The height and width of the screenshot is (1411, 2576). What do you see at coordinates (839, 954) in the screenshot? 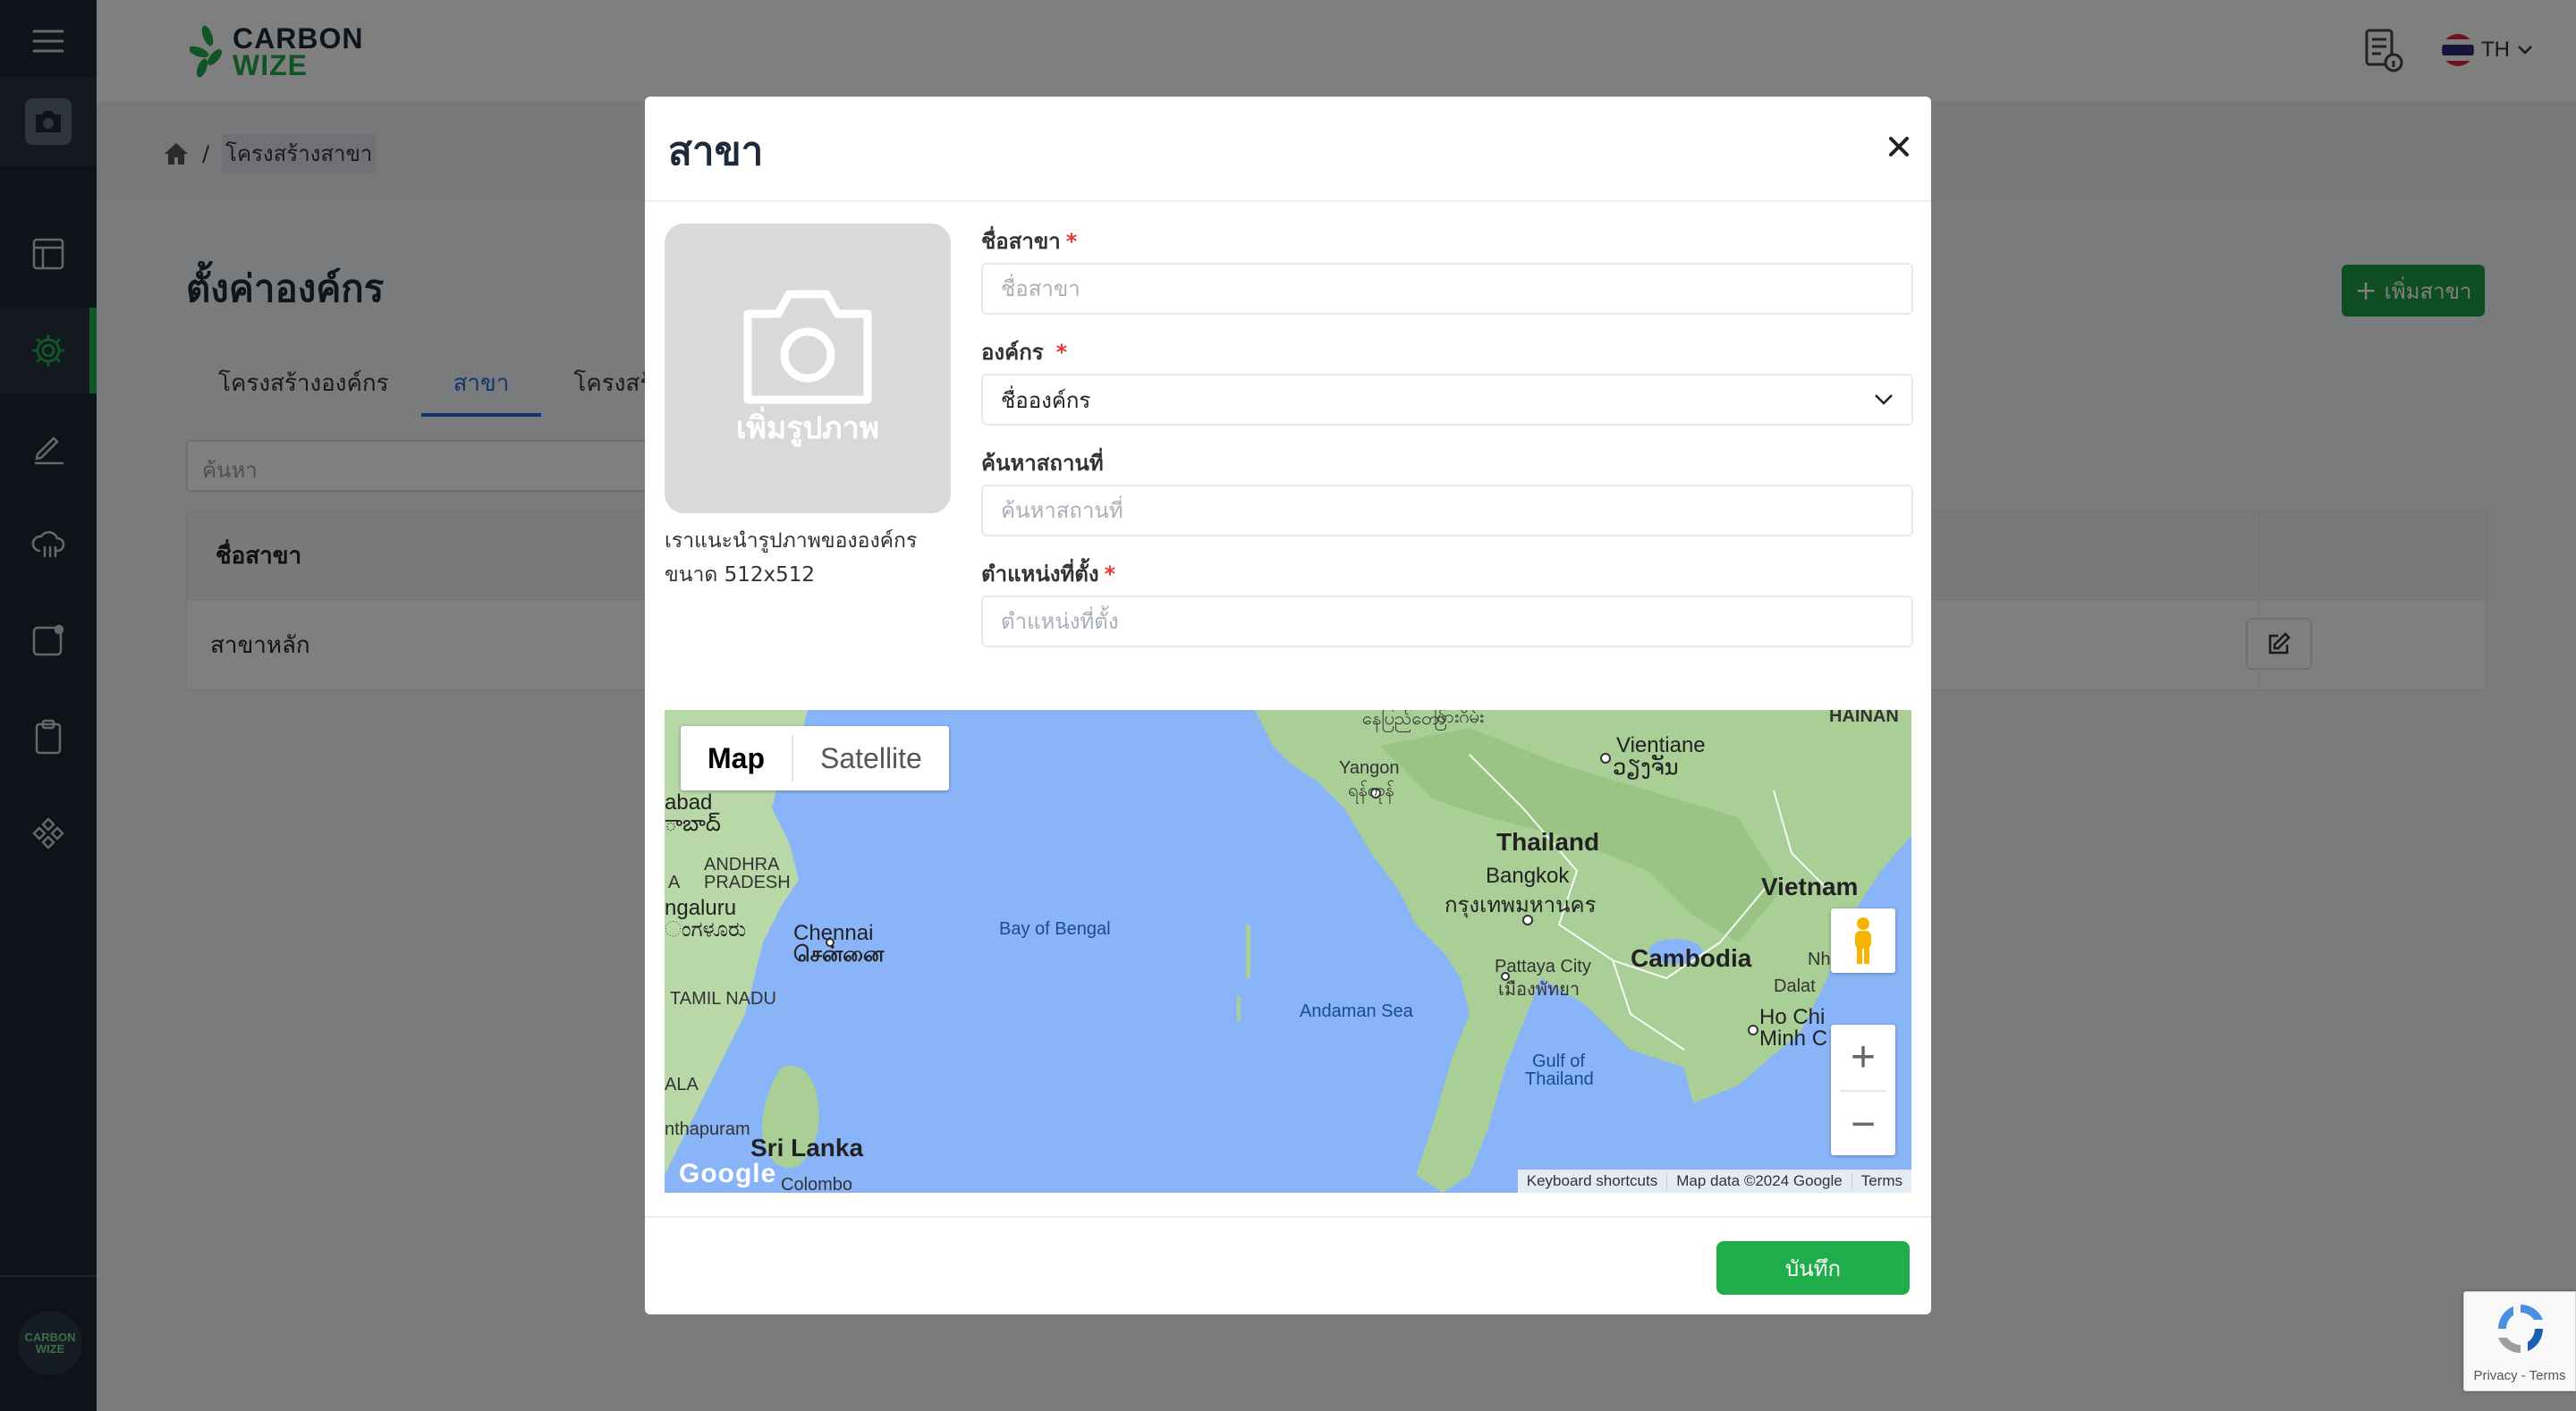
I see `map-label-chennai-ta: சென்னை` at bounding box center [839, 954].